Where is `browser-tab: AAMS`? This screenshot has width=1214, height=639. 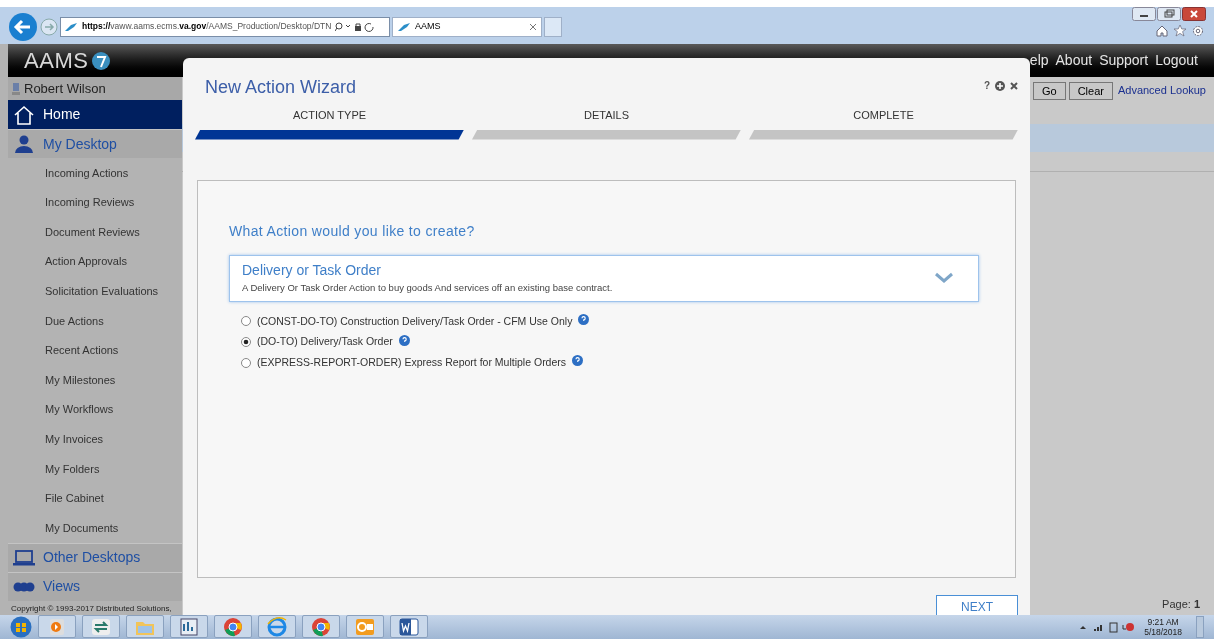 browser-tab: AAMS is located at coordinates (467, 26).